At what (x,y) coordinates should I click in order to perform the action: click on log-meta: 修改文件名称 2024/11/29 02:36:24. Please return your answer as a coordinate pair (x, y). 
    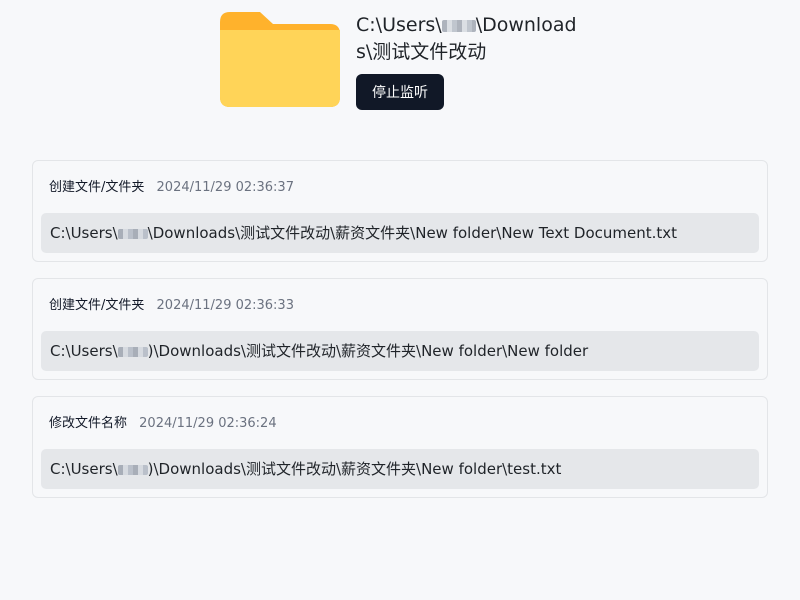
    Looking at the image, I should click on (163, 424).